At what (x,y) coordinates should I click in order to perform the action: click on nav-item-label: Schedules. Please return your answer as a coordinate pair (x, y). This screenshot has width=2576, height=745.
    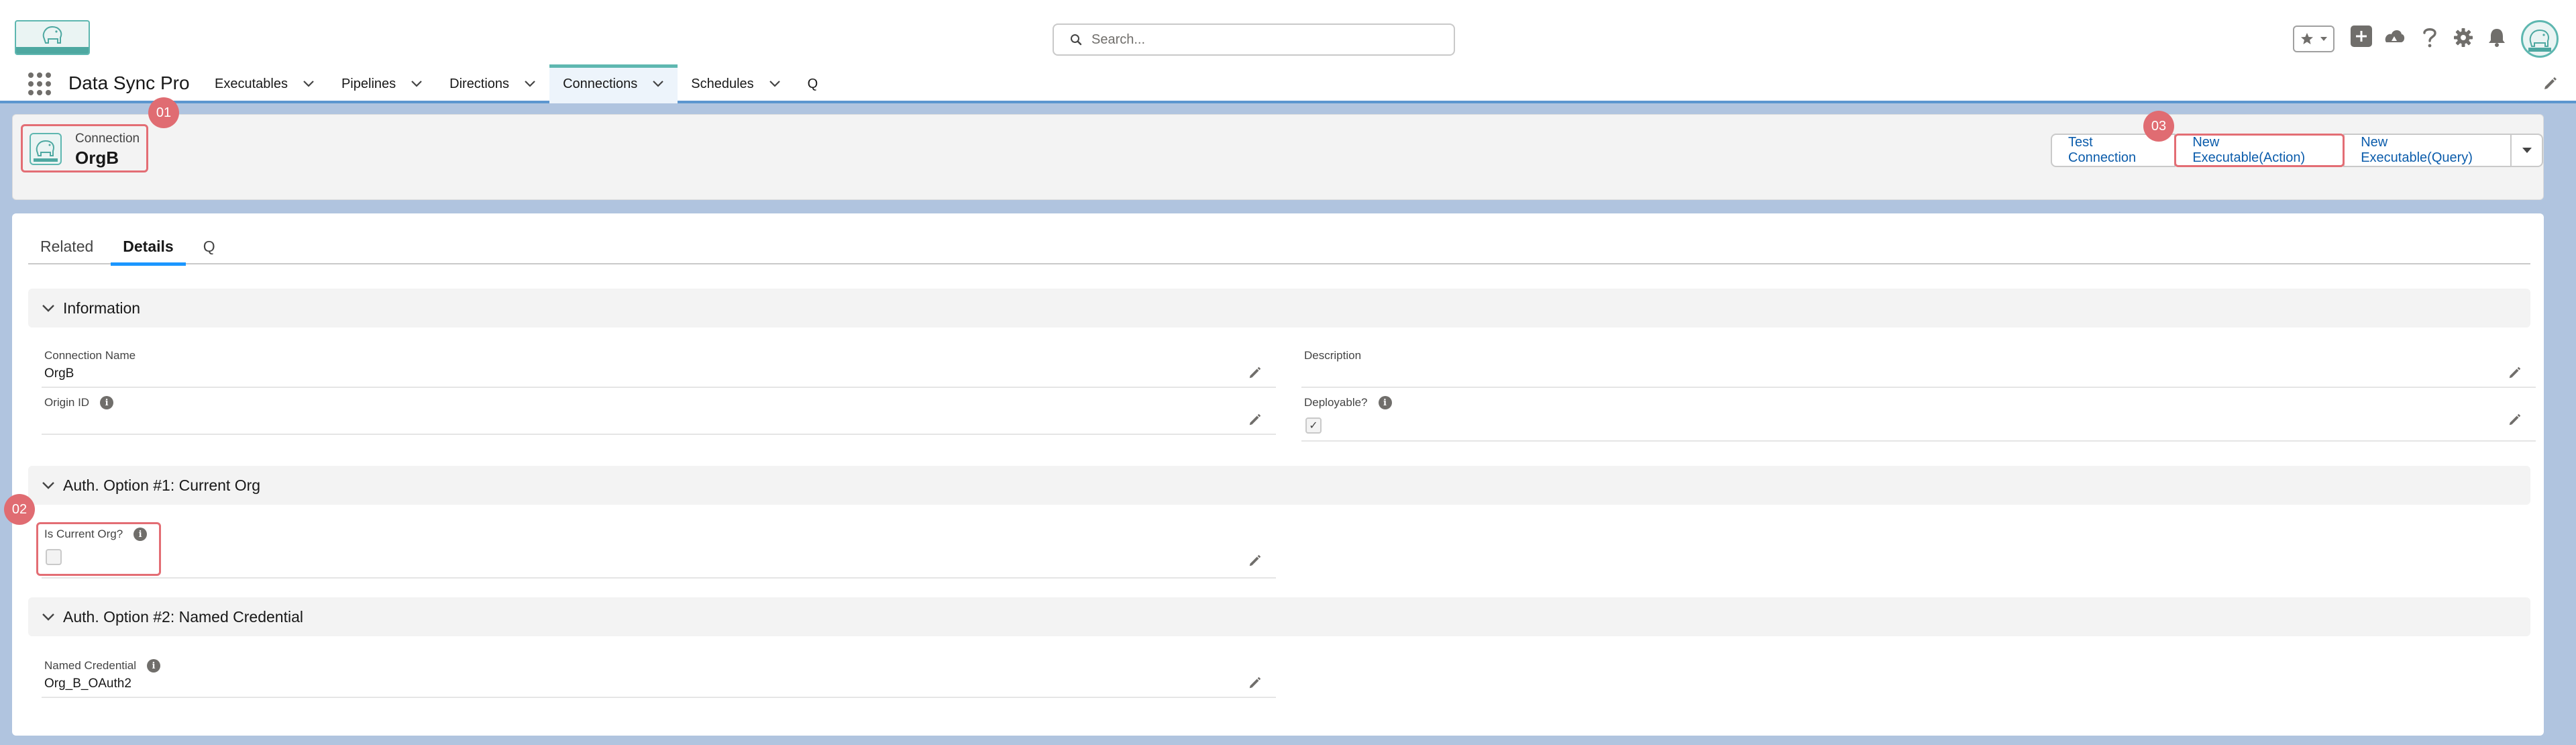
    Looking at the image, I should click on (722, 84).